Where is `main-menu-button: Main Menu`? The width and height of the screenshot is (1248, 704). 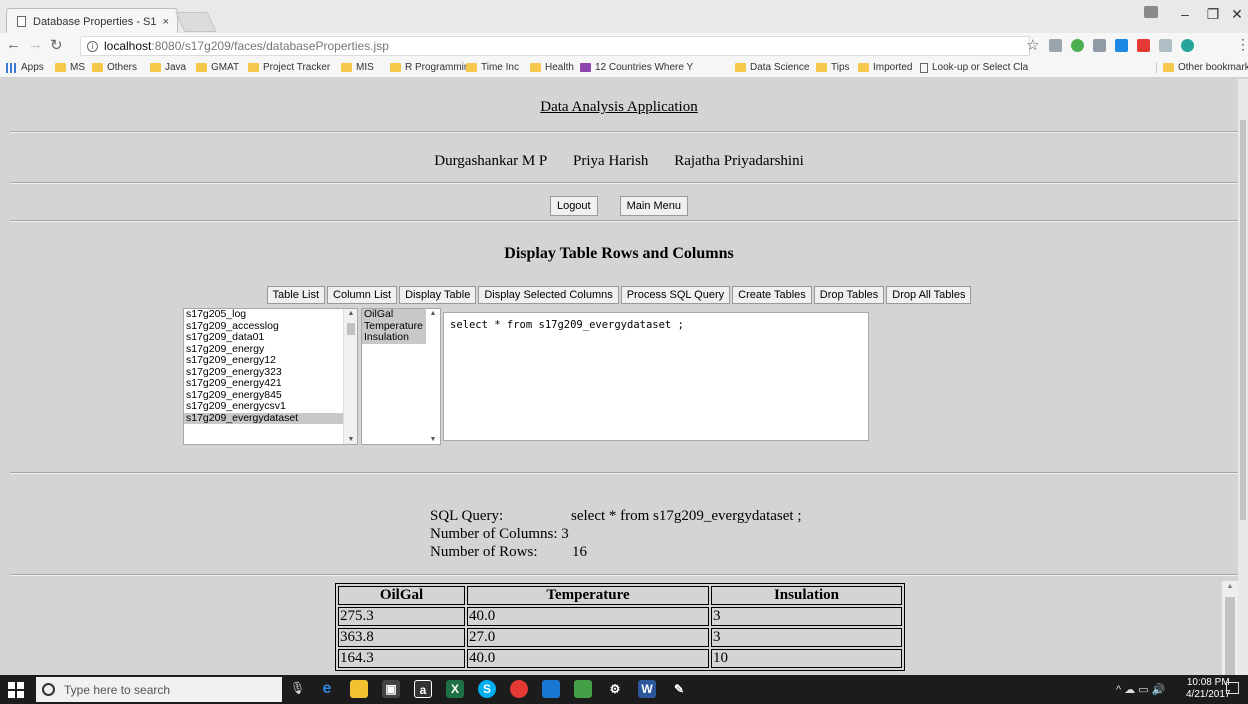
main-menu-button: Main Menu is located at coordinates (654, 206).